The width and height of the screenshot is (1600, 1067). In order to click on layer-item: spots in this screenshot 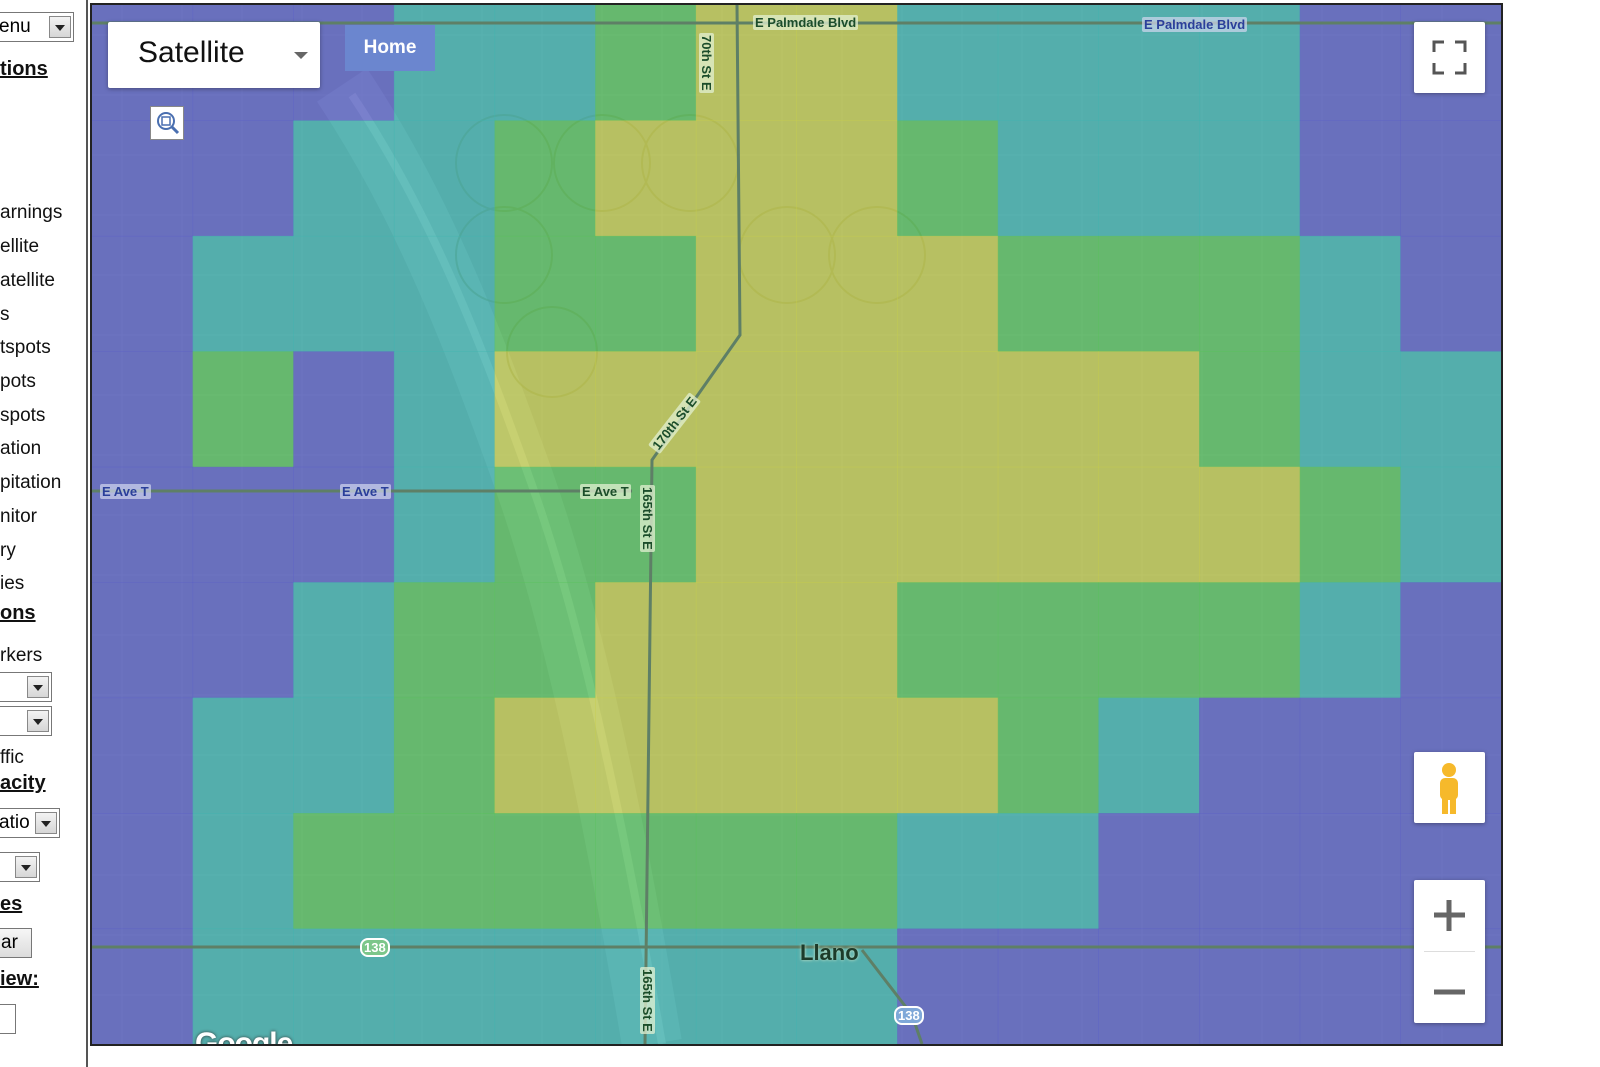, I will do `click(22, 416)`.